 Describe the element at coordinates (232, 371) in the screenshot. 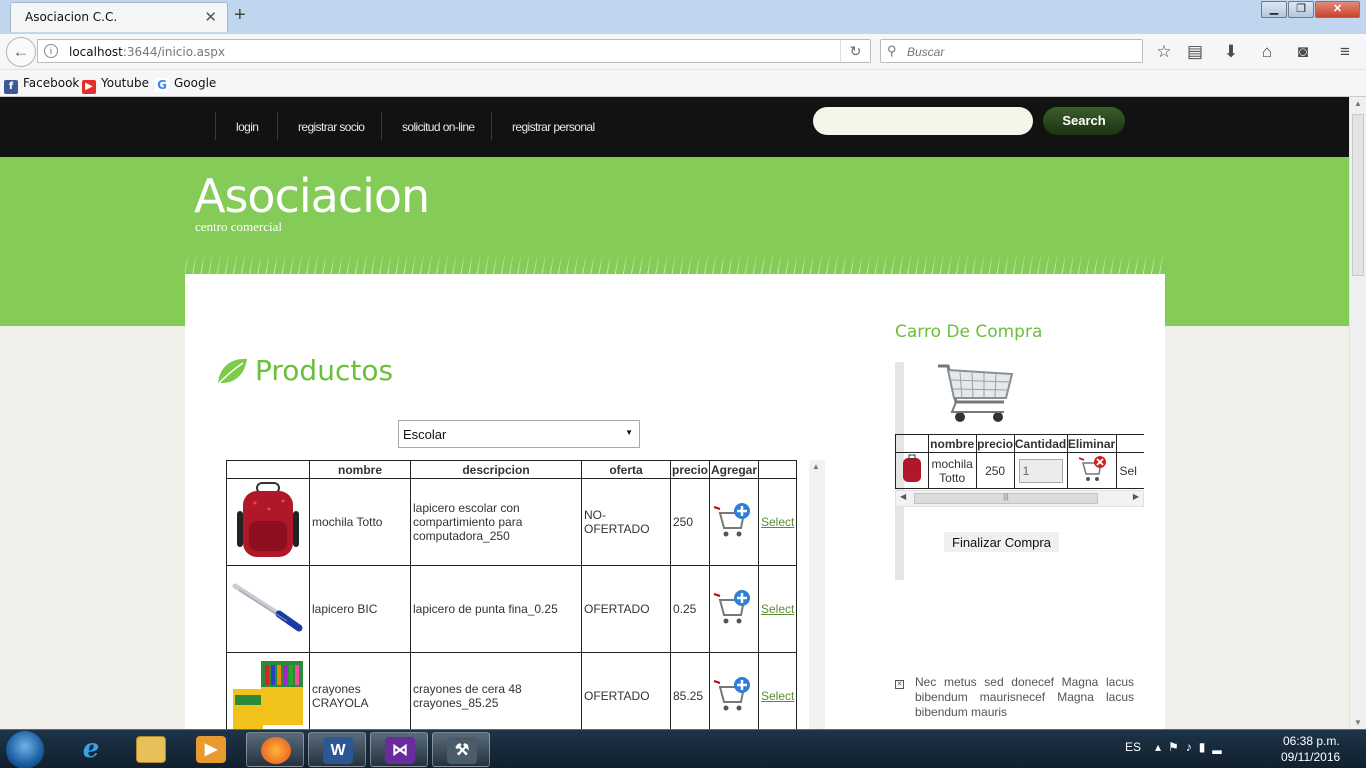

I see `leaf-icon` at that location.